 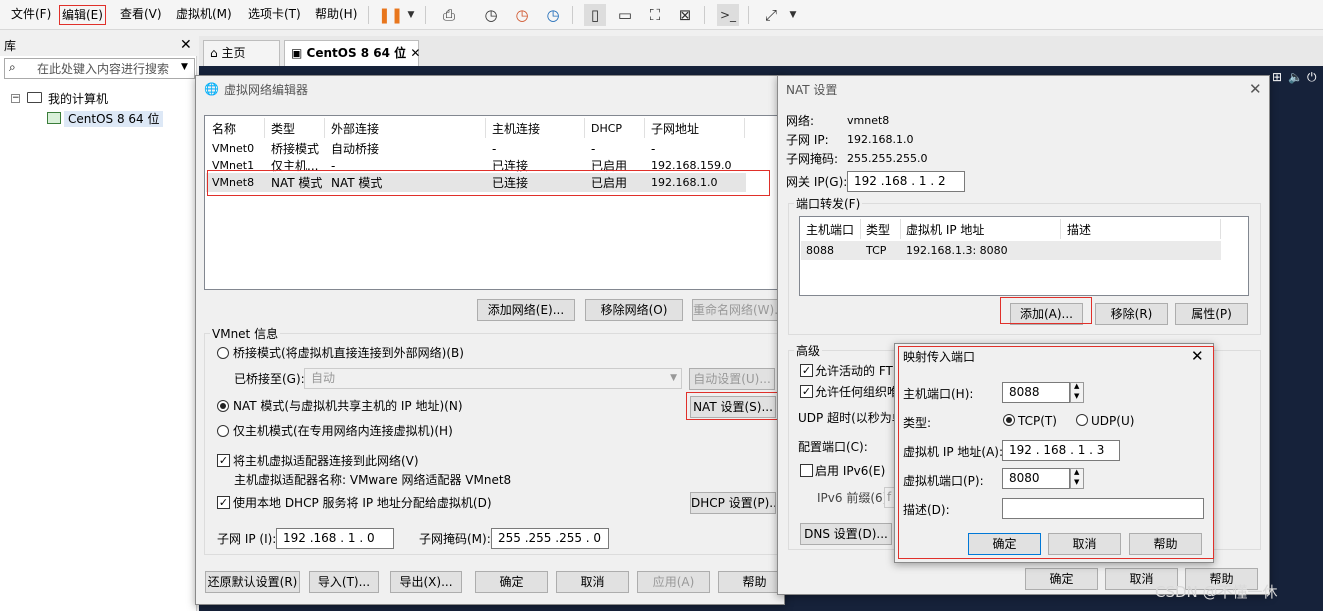 What do you see at coordinates (348, 406) in the screenshot?
I see `nat-radio-label: NAT 模式(与虚拟机共享主机的 IP 地址)(N)` at bounding box center [348, 406].